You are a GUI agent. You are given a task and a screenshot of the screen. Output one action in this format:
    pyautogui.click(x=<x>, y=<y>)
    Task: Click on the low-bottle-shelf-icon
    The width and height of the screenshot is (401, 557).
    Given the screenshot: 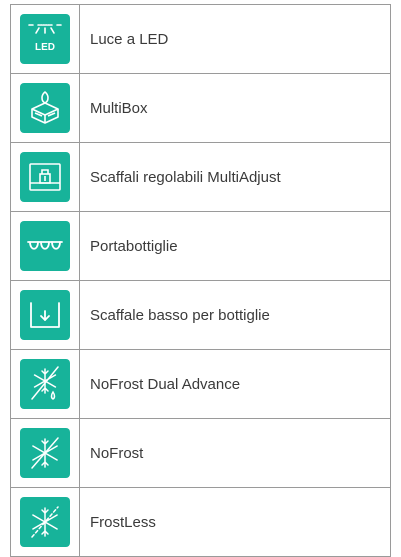 What is the action you would take?
    pyautogui.click(x=45, y=315)
    